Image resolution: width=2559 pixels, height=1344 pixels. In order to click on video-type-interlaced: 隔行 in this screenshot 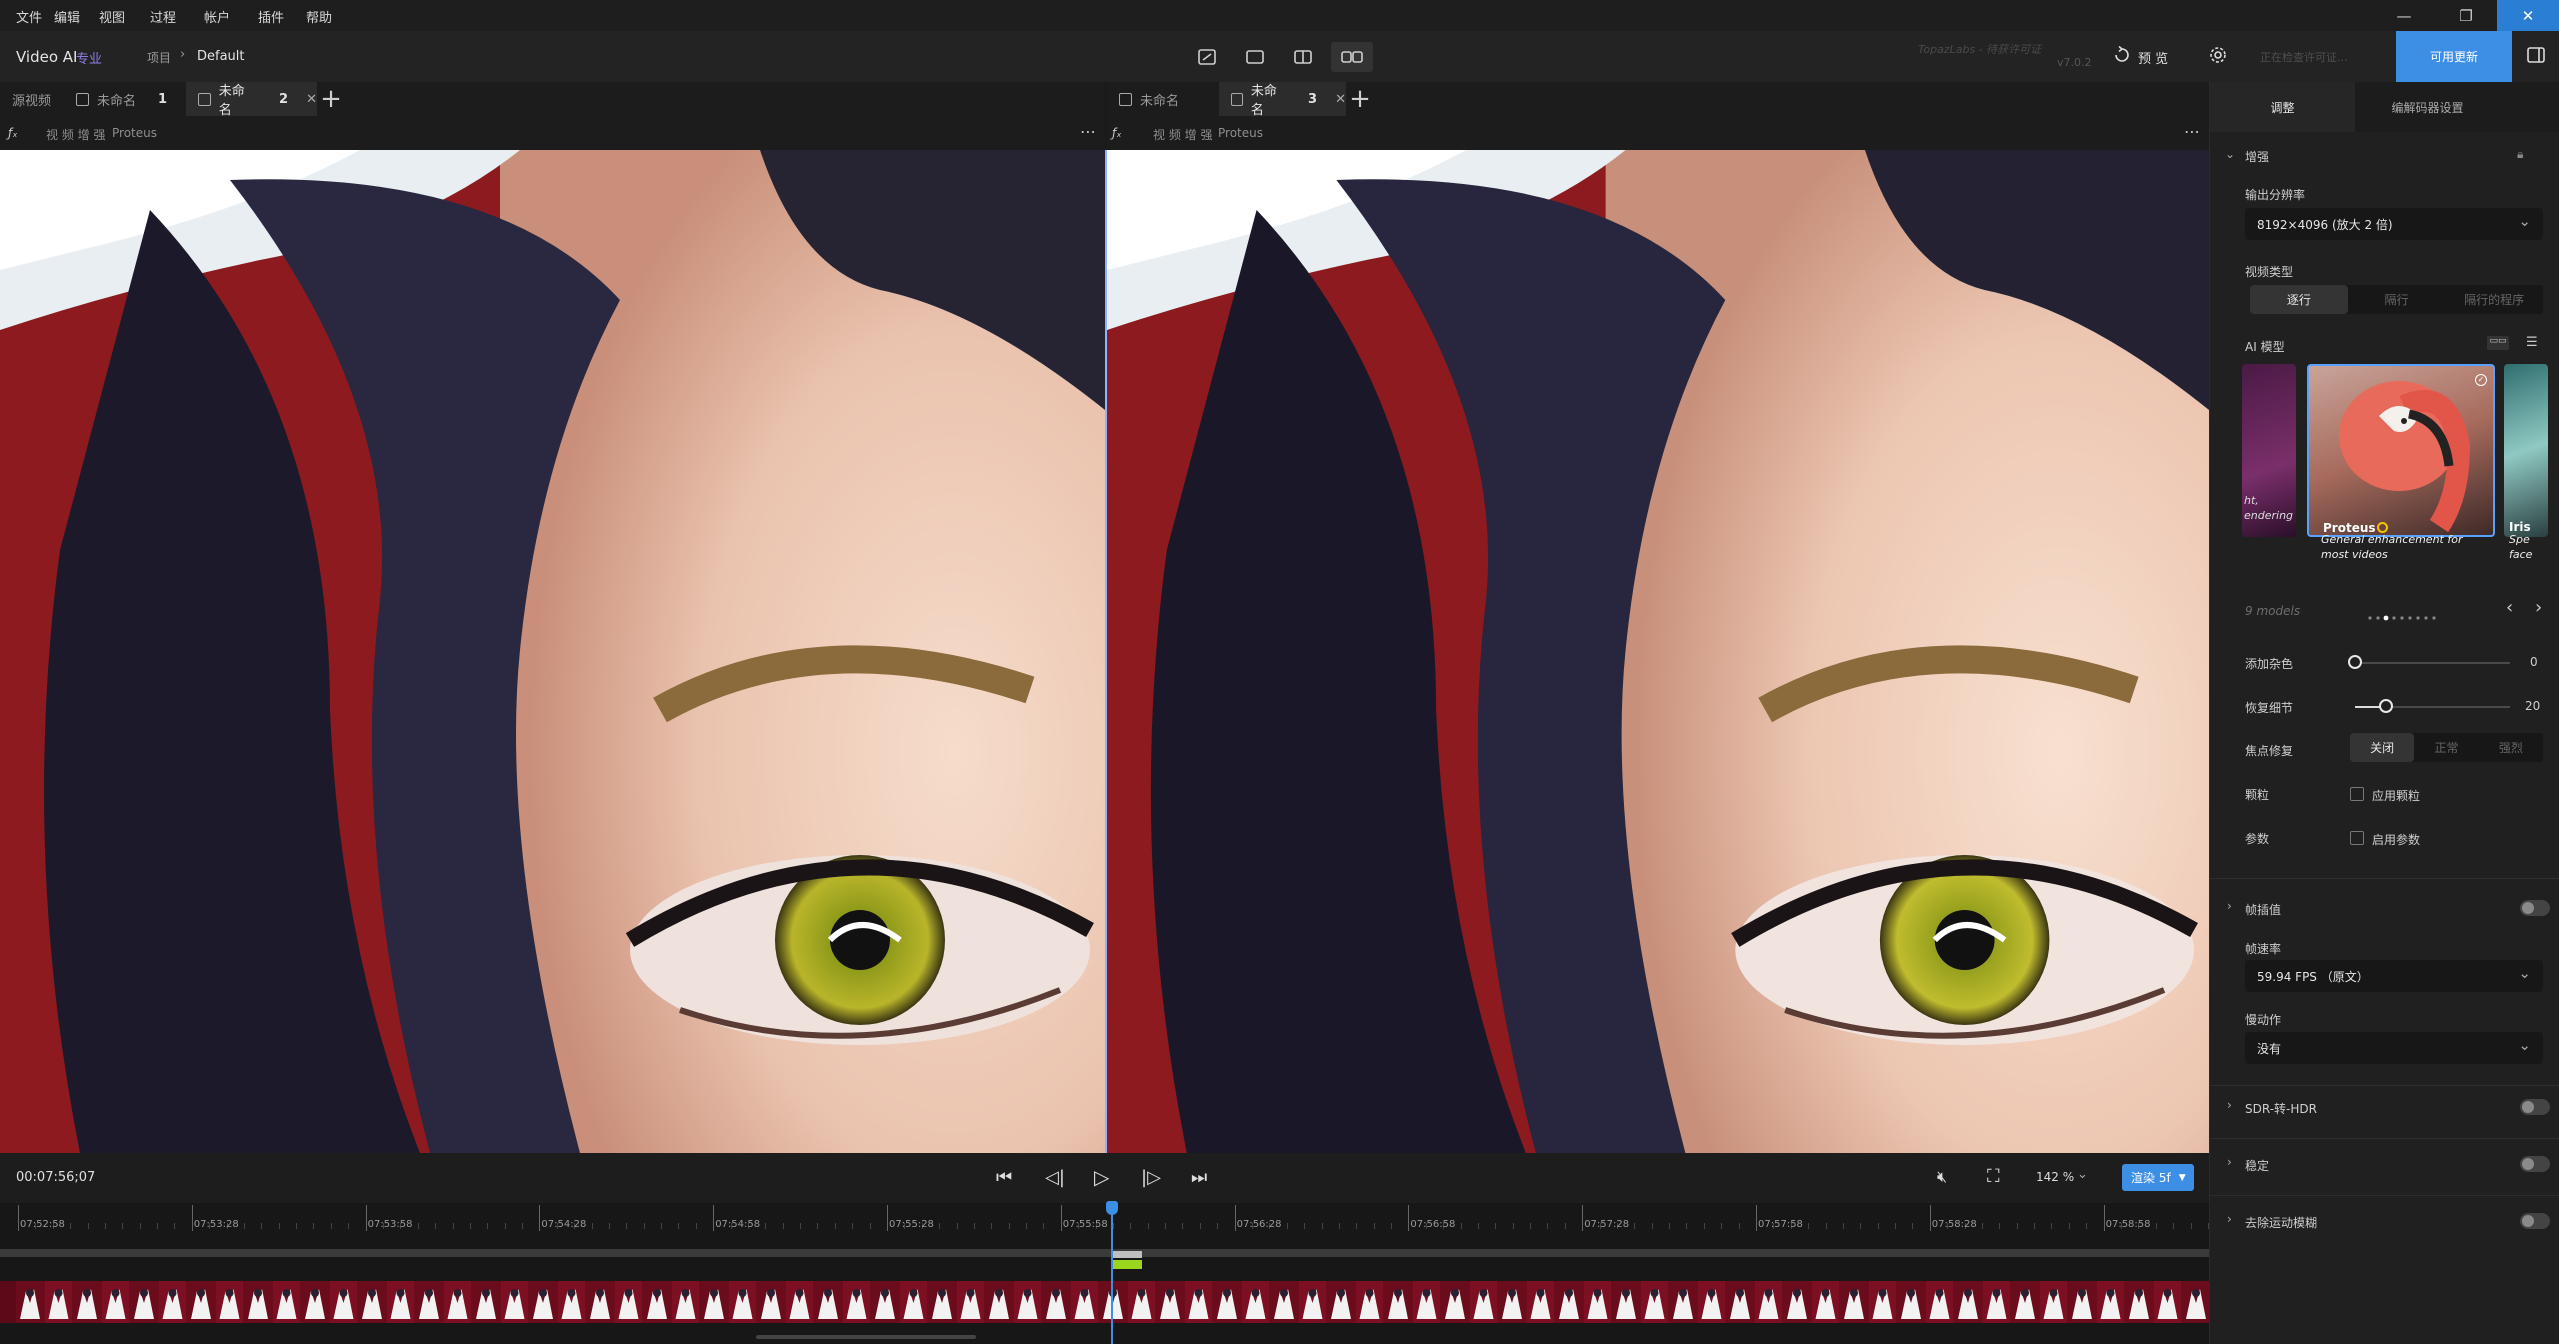, I will do `click(2397, 299)`.